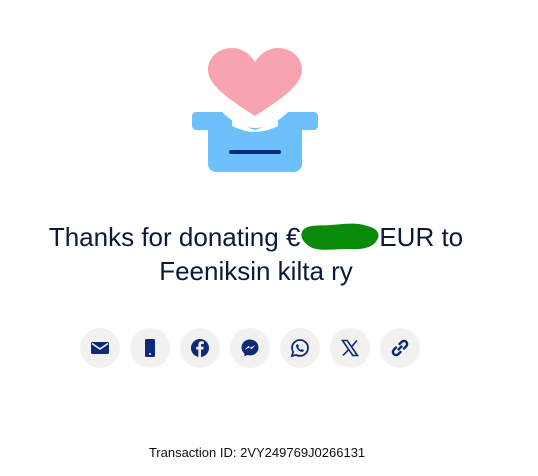  I want to click on headline-suffix: EUR to, so click(421, 237).